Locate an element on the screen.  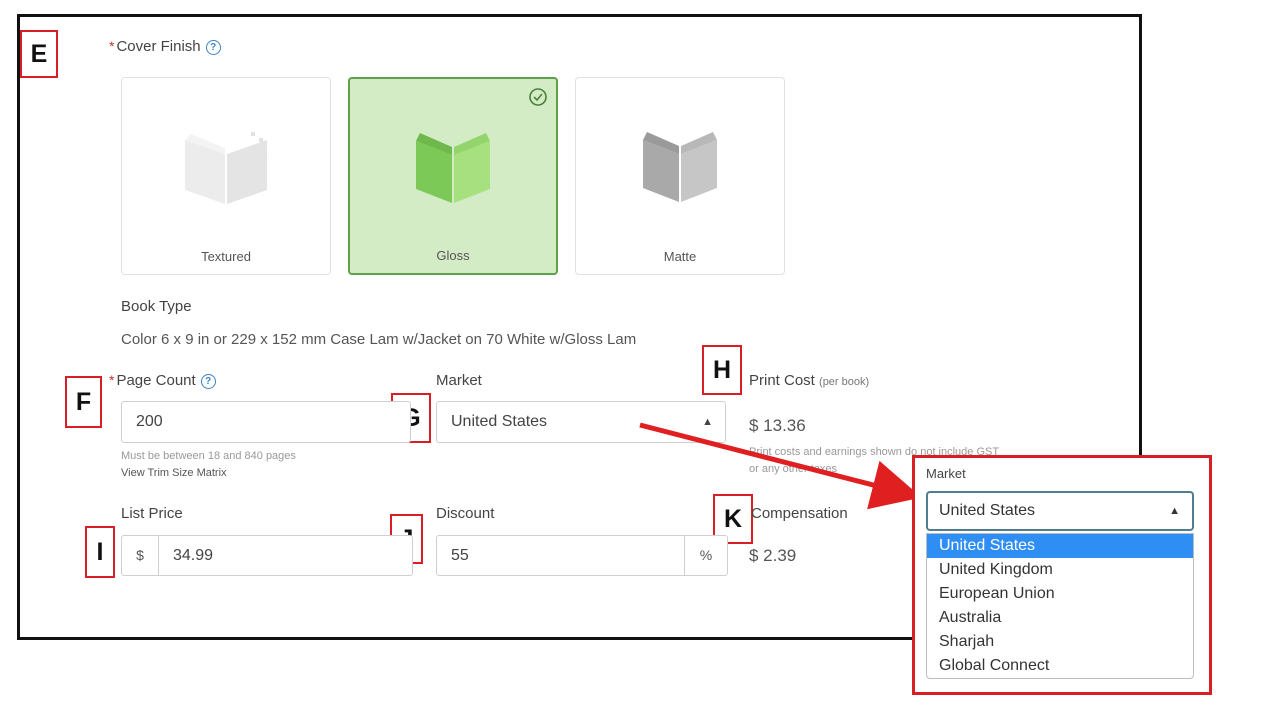
trim-size-matrix-link: View Trim Size Matrix is located at coordinates (174, 473).